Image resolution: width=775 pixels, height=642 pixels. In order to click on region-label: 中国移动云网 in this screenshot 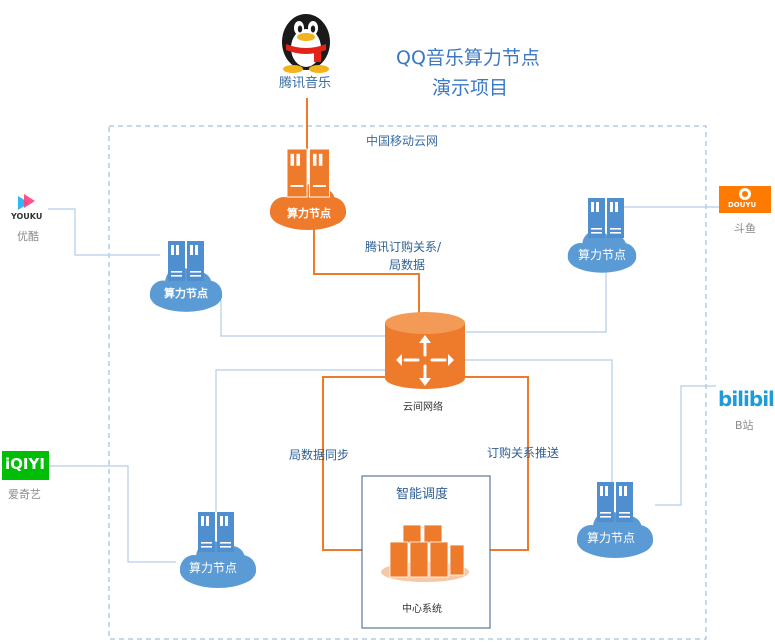, I will do `click(402, 141)`.